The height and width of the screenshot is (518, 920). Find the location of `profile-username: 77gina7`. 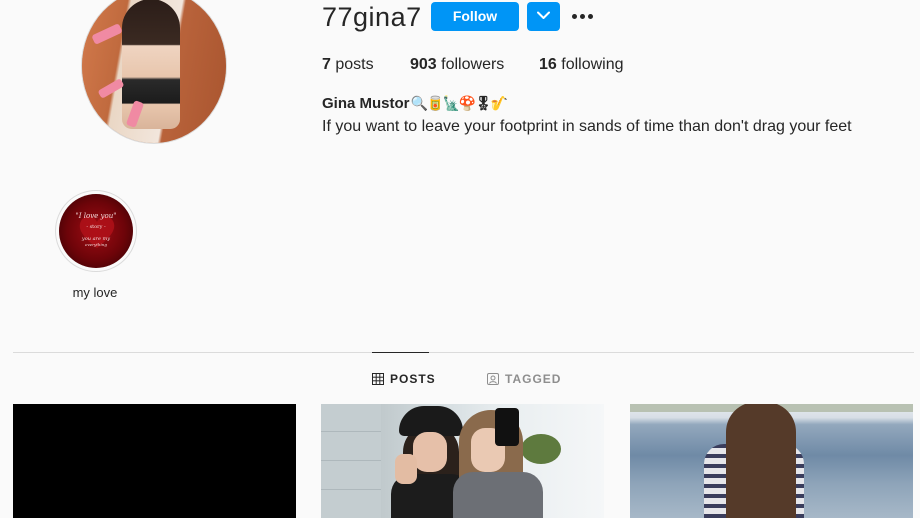

profile-username: 77gina7 is located at coordinates (372, 17).